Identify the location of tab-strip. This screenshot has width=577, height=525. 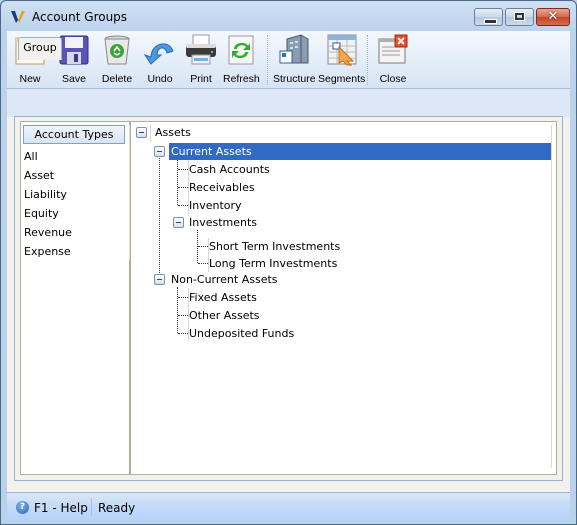
(288, 103).